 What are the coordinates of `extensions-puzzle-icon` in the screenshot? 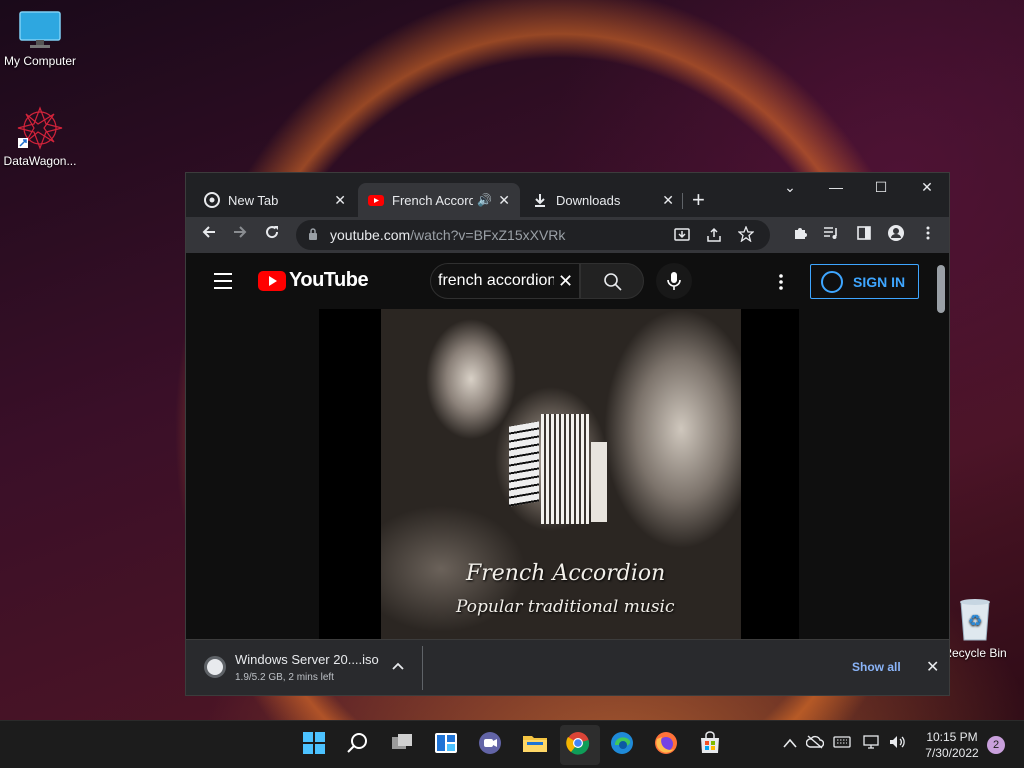 It's located at (800, 234).